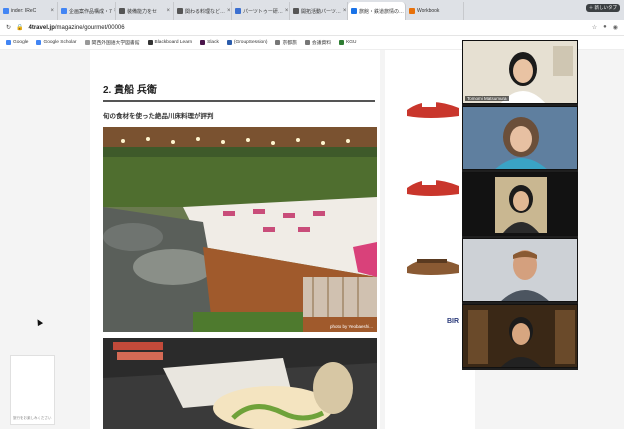 This screenshot has height=429, width=624. Describe the element at coordinates (142, 11) in the screenshot. I see `tab-title: 装備能力をセ` at that location.